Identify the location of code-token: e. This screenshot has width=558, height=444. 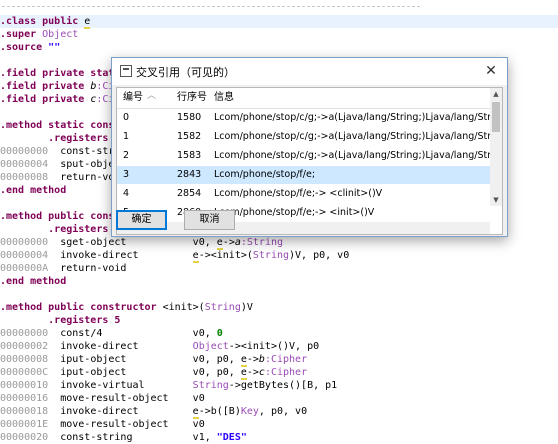
(87, 22).